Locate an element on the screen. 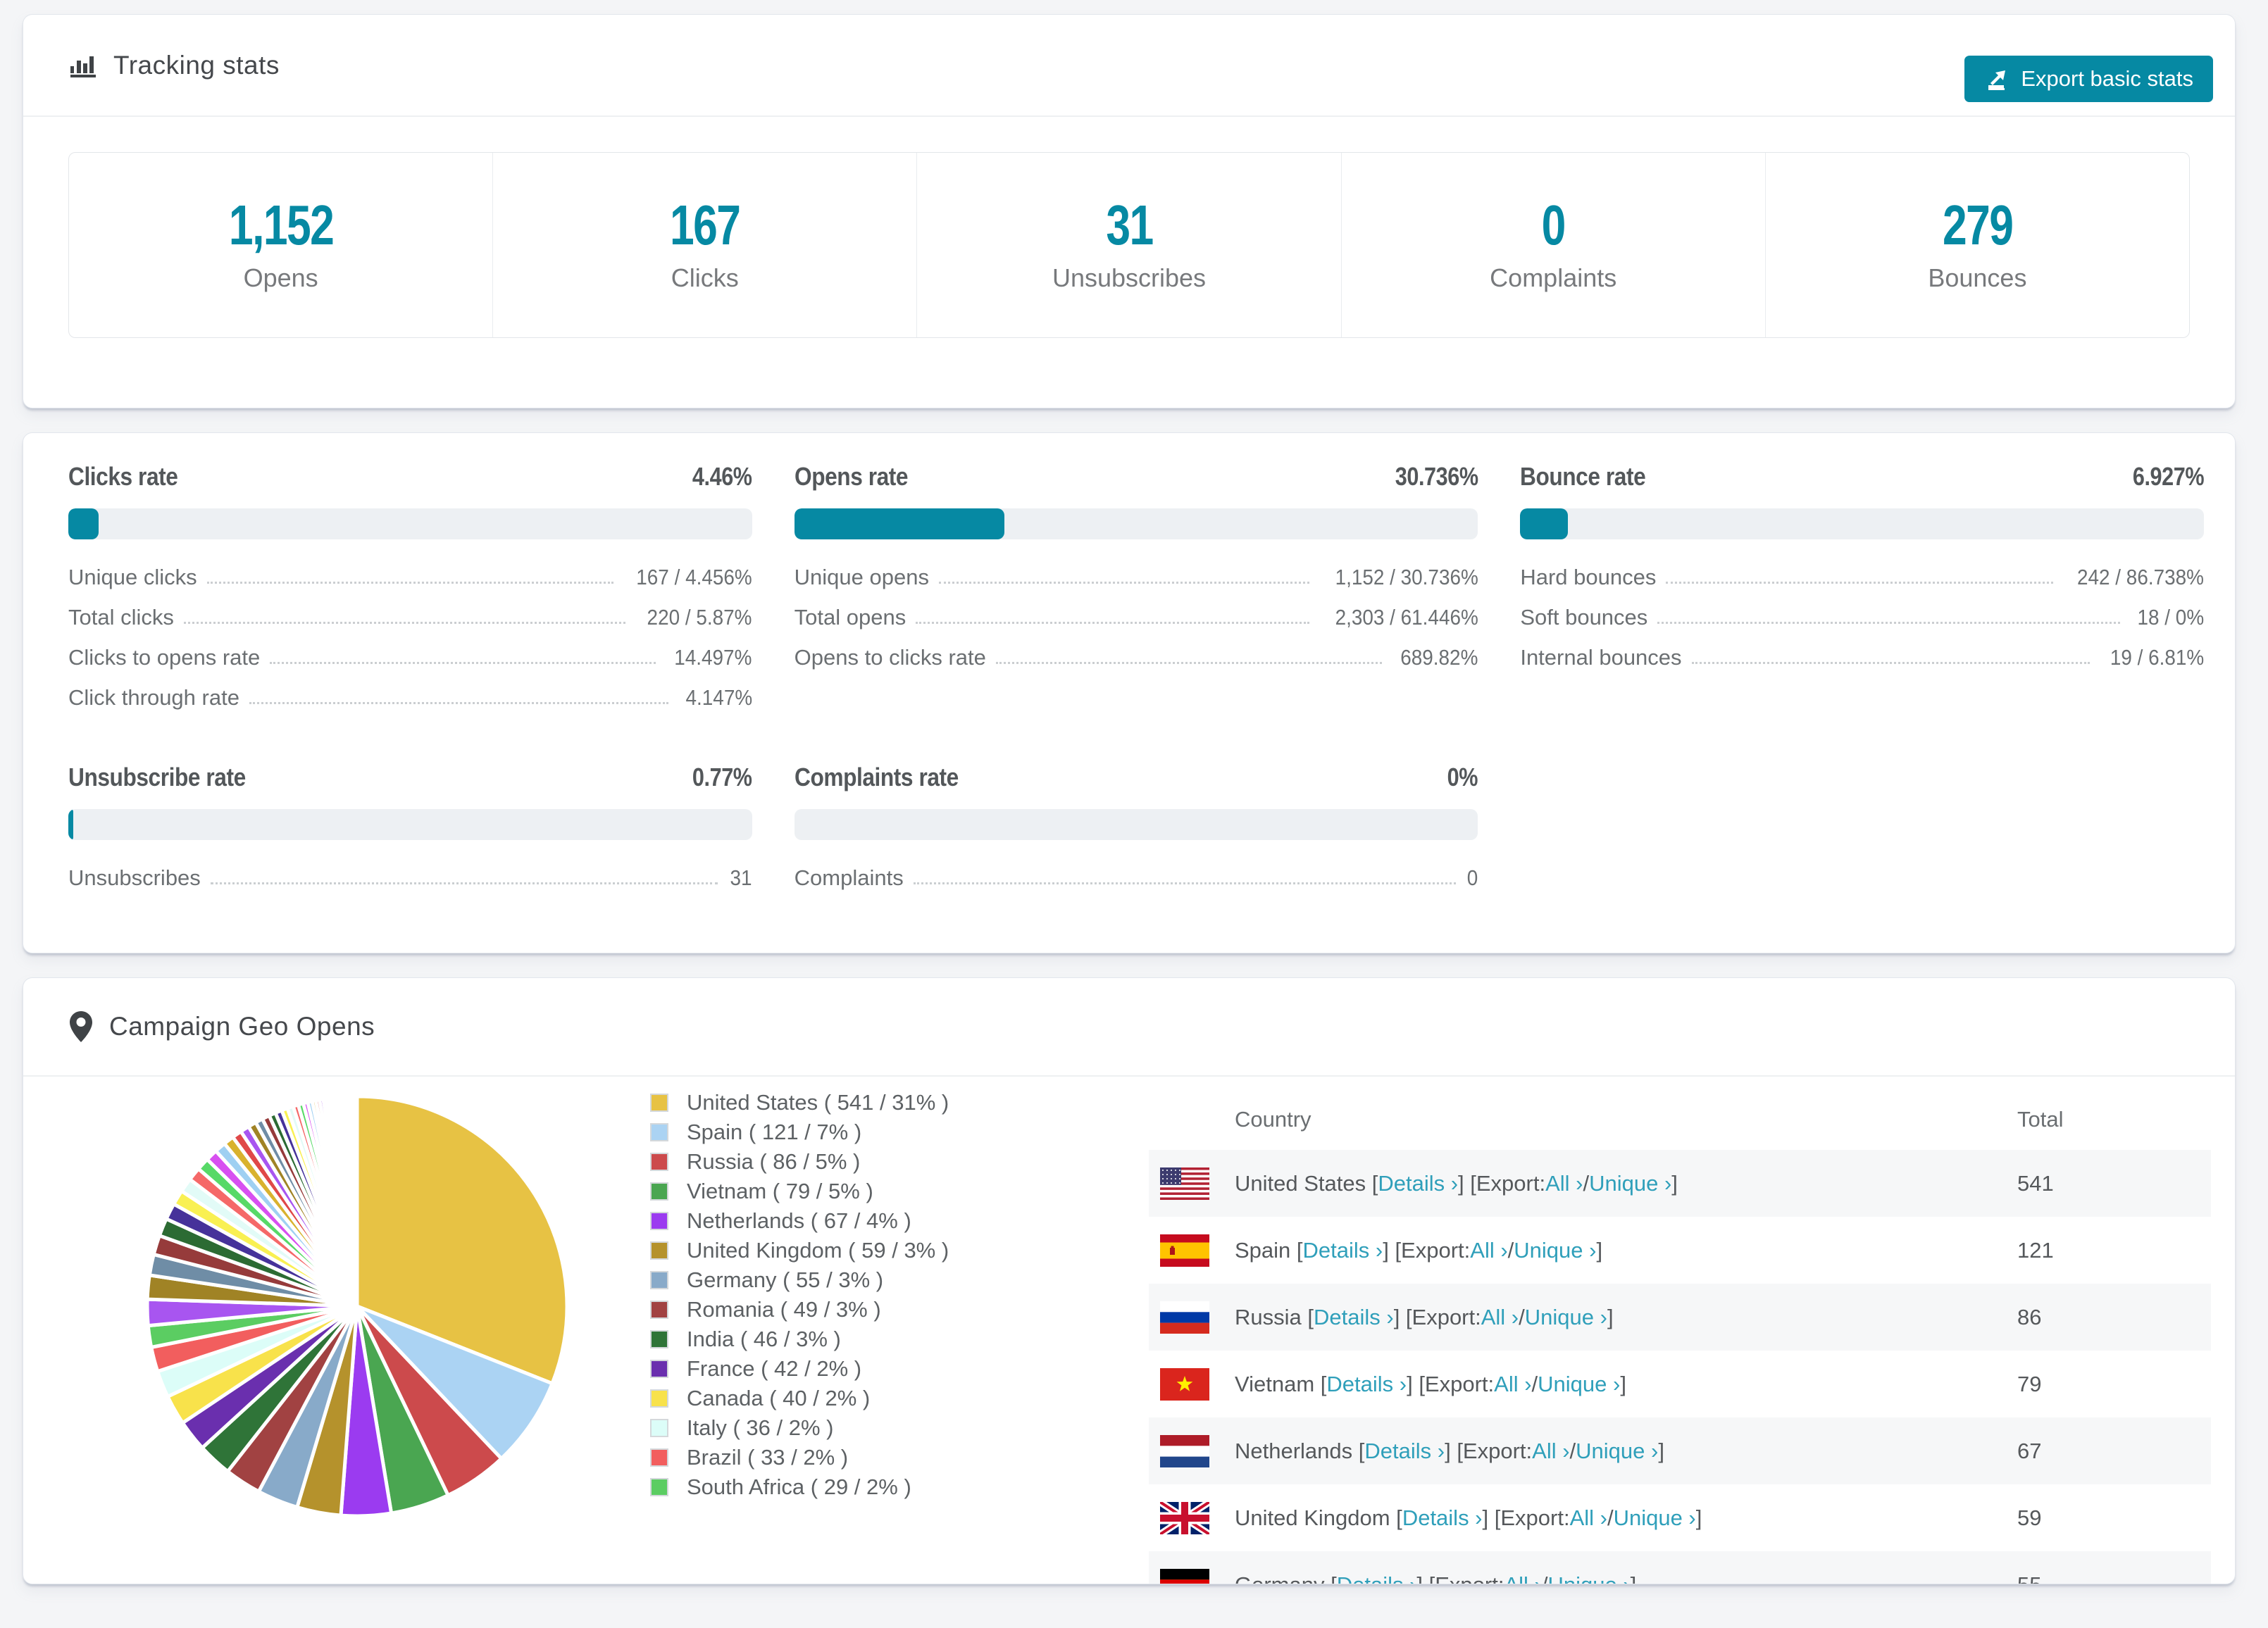 The width and height of the screenshot is (2268, 1628). legend-item: Vietnam ( 79 / 5% ) is located at coordinates (800, 1192).